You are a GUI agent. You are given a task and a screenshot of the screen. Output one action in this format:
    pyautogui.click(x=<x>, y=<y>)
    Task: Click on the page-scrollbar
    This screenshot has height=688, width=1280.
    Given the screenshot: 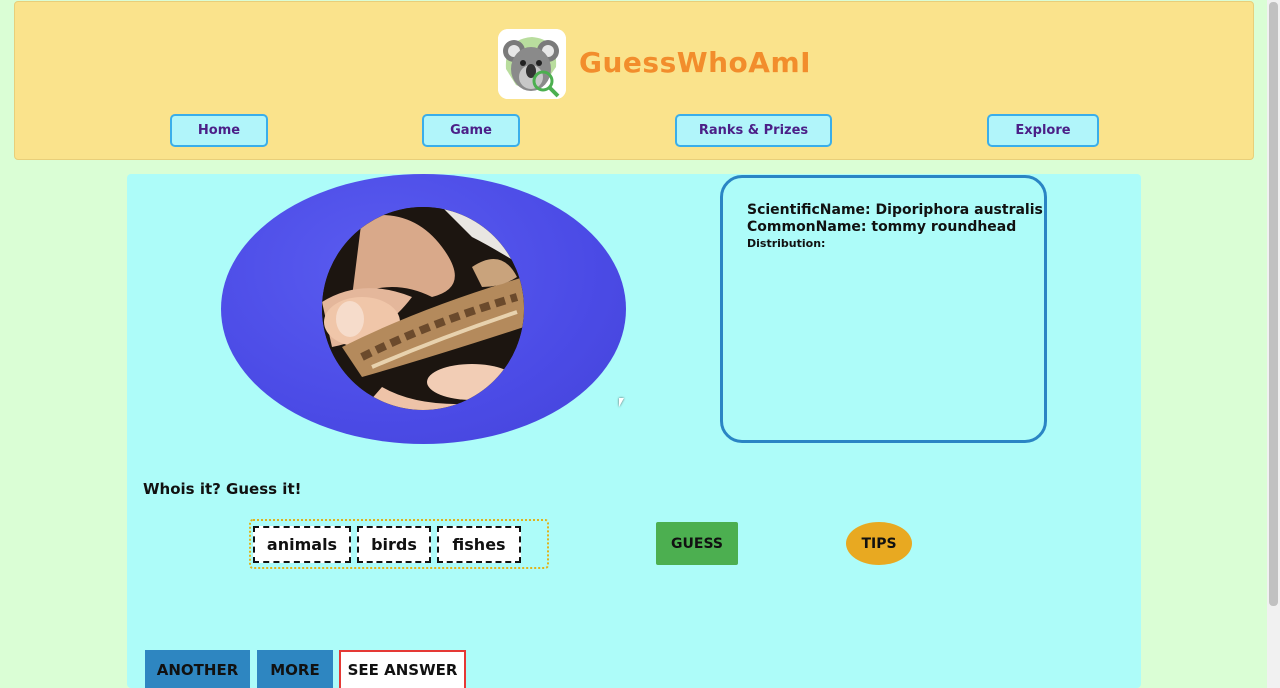 What is the action you would take?
    pyautogui.click(x=1273, y=344)
    